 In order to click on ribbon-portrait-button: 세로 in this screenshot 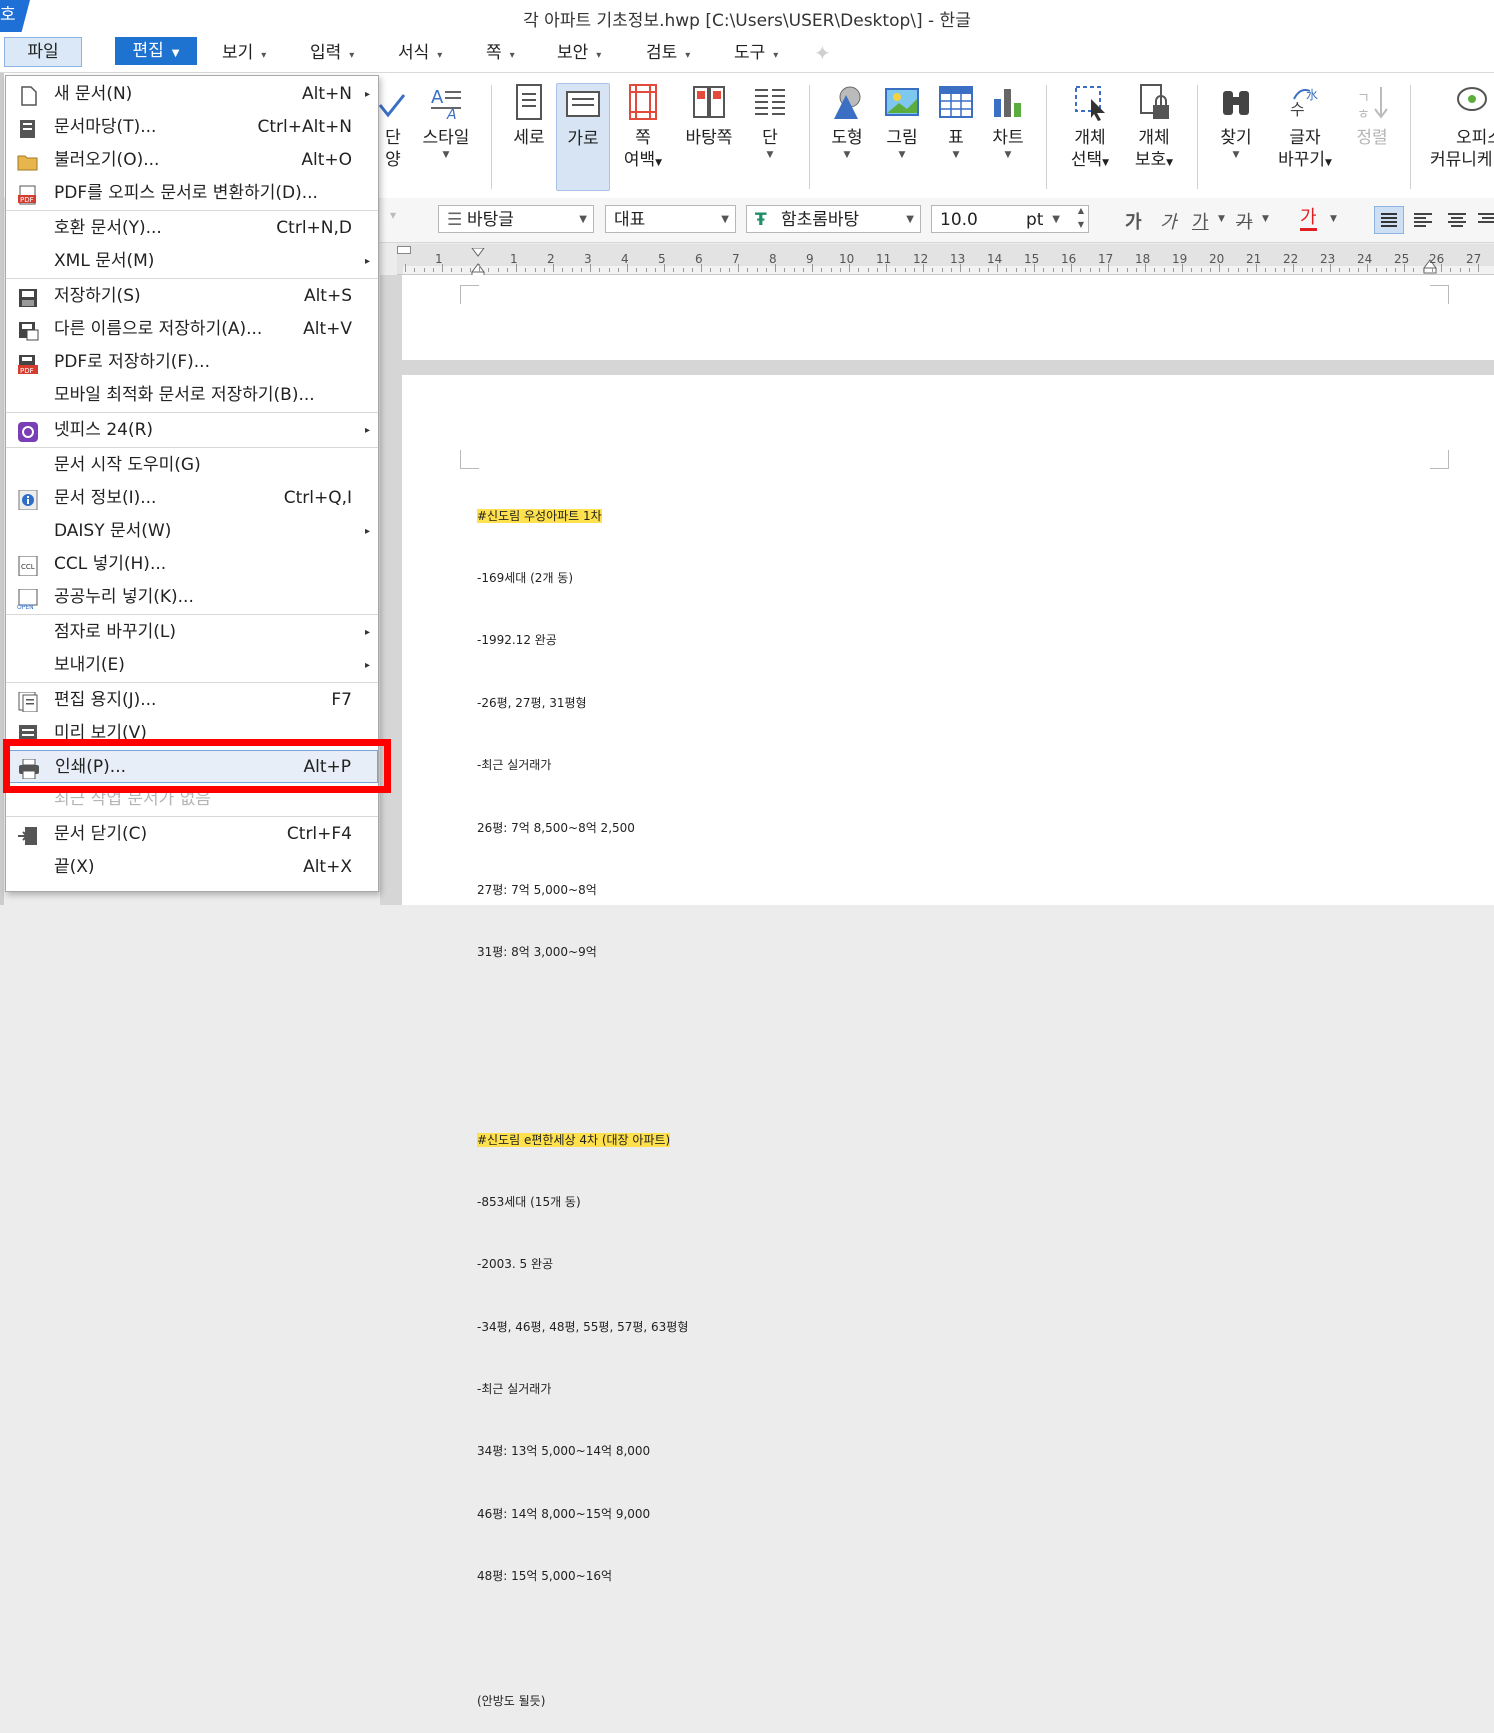, I will do `click(529, 116)`.